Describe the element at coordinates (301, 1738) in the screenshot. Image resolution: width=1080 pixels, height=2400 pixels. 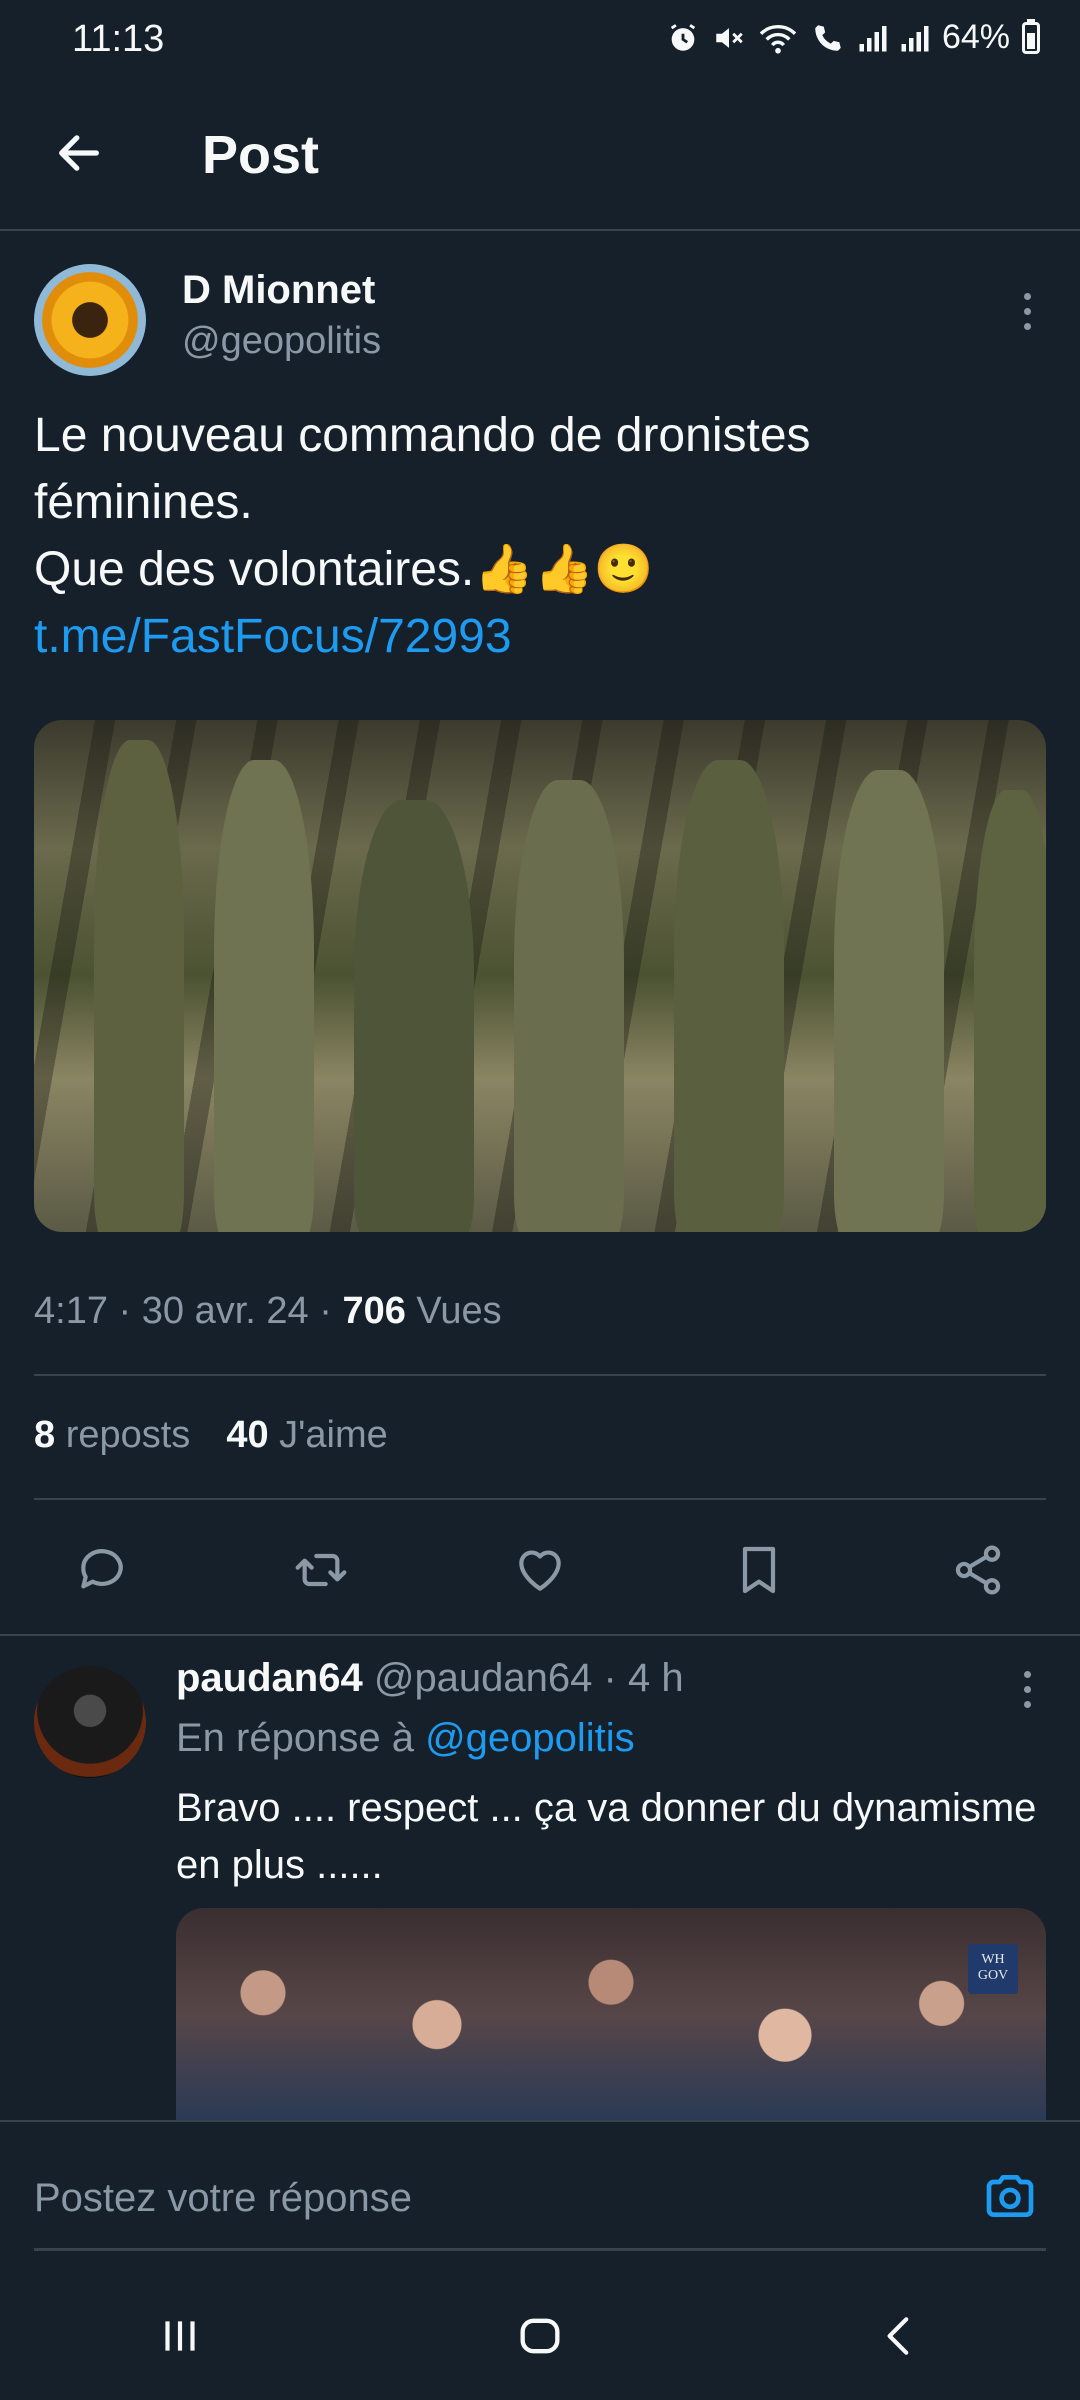
I see `in-reply-to-prefix: En réponse à` at that location.